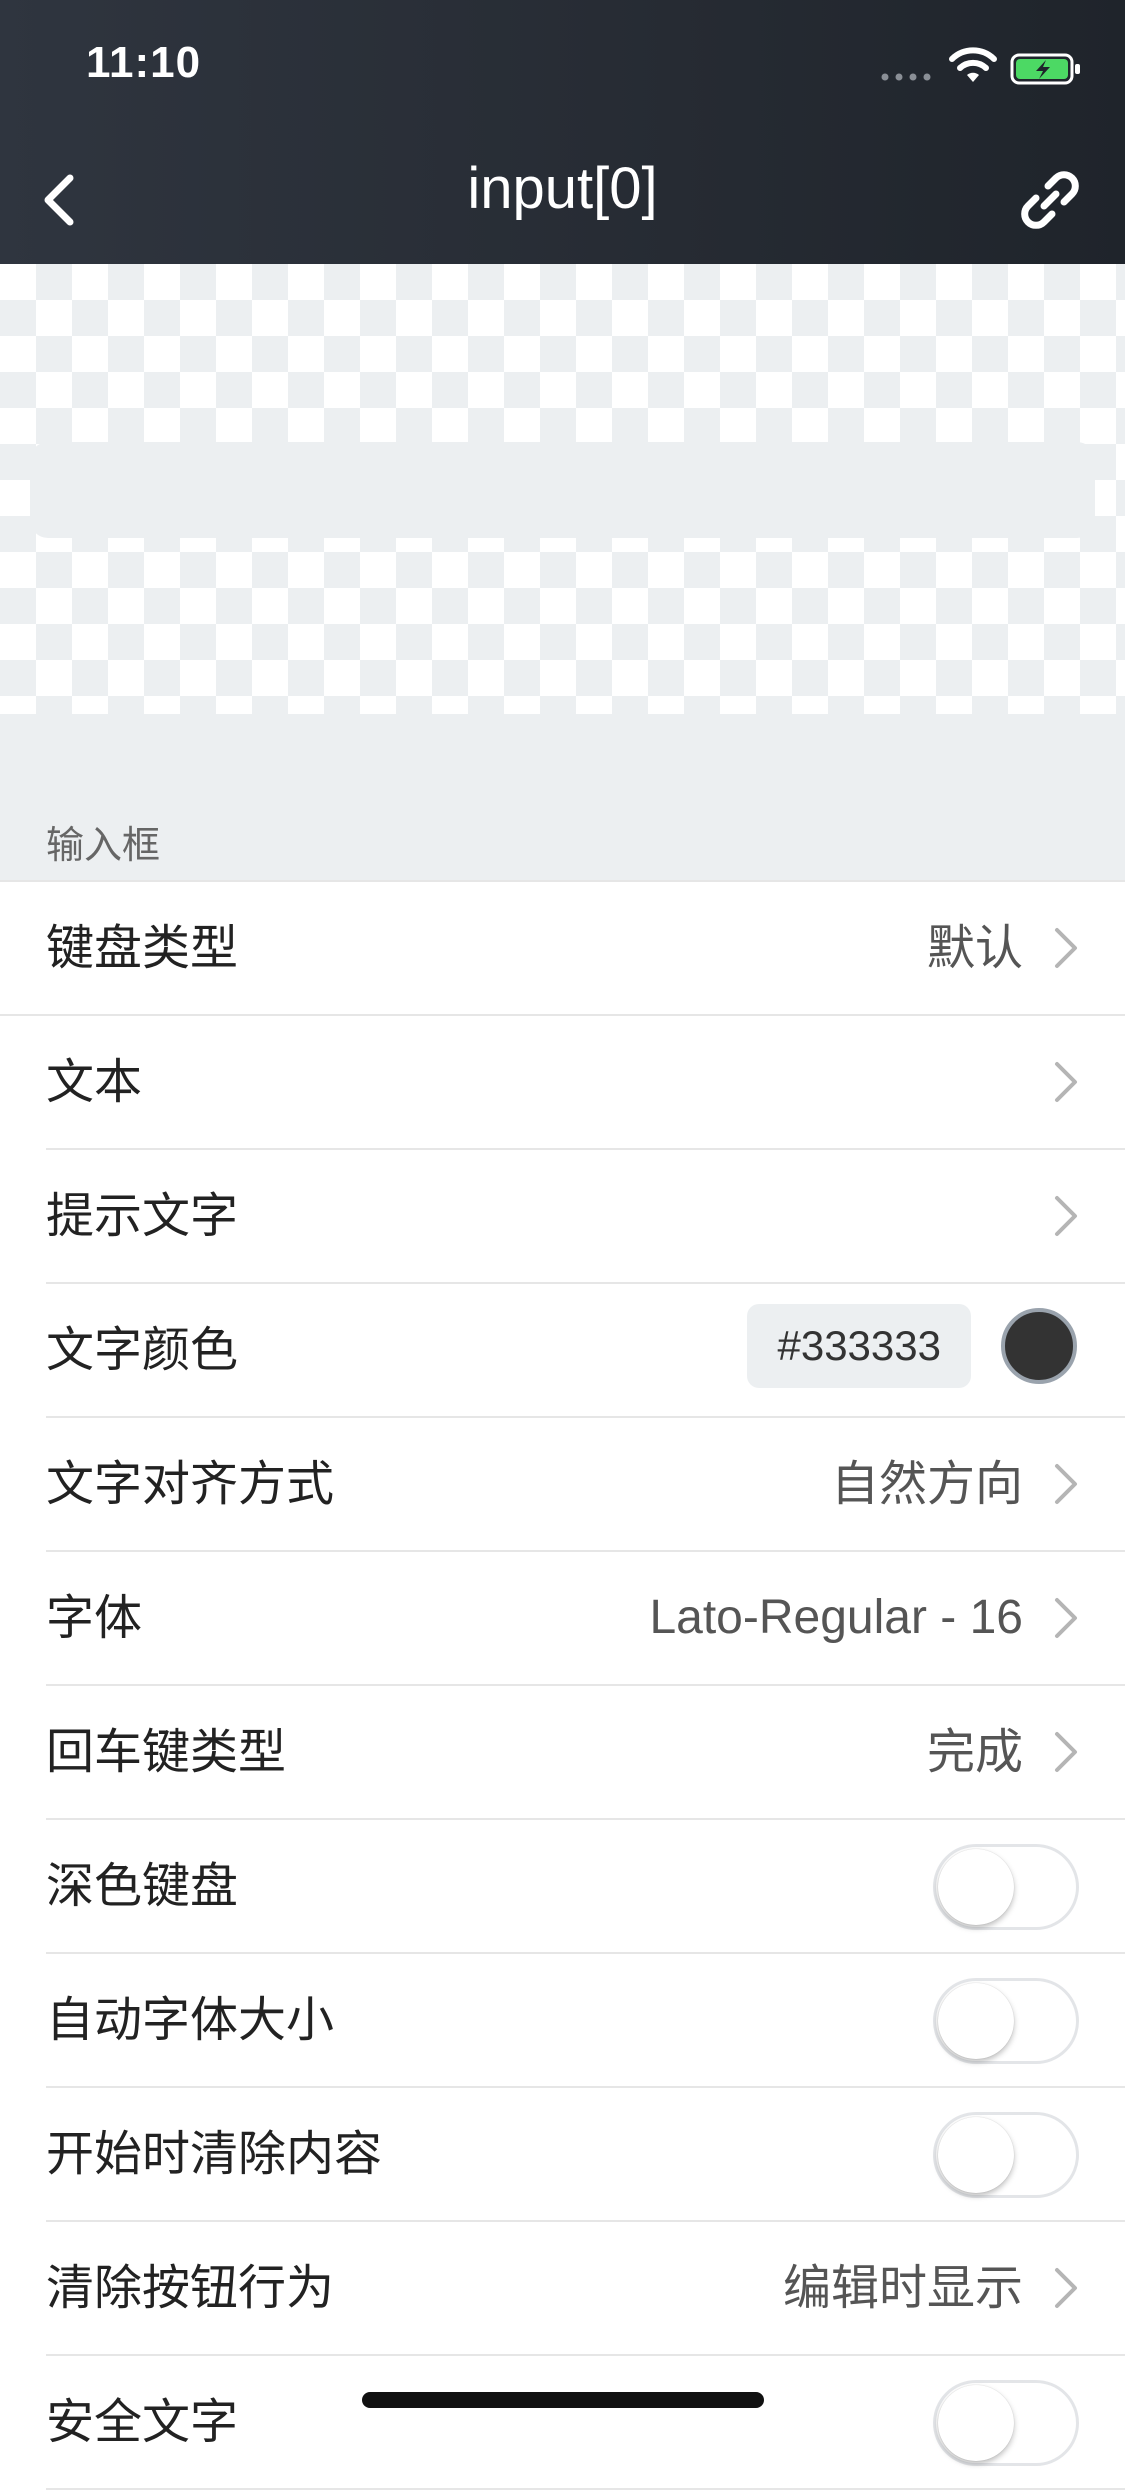 This screenshot has height=2490, width=1125. What do you see at coordinates (836, 1617) in the screenshot?
I see `row-value: Lato-Regular - 16` at bounding box center [836, 1617].